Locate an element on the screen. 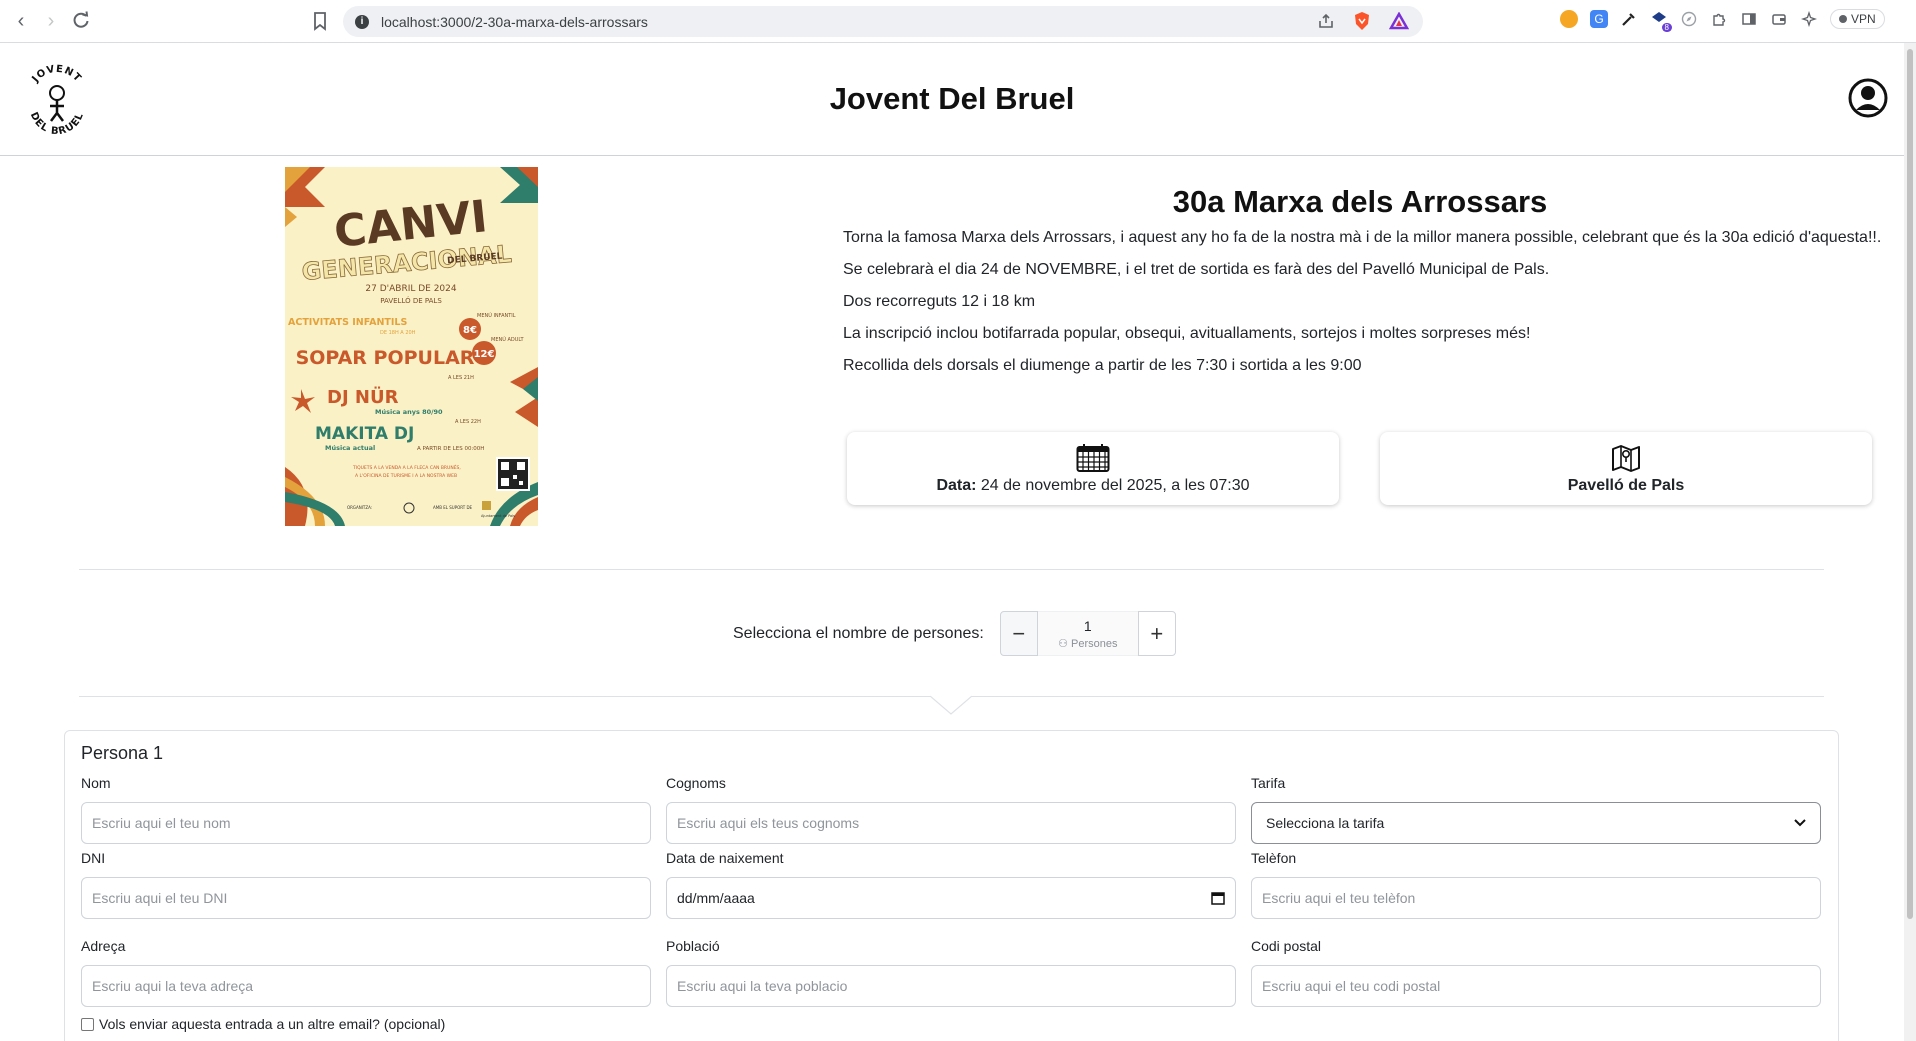 This screenshot has height=1041, width=1916. calendar-icon is located at coordinates (1093, 457).